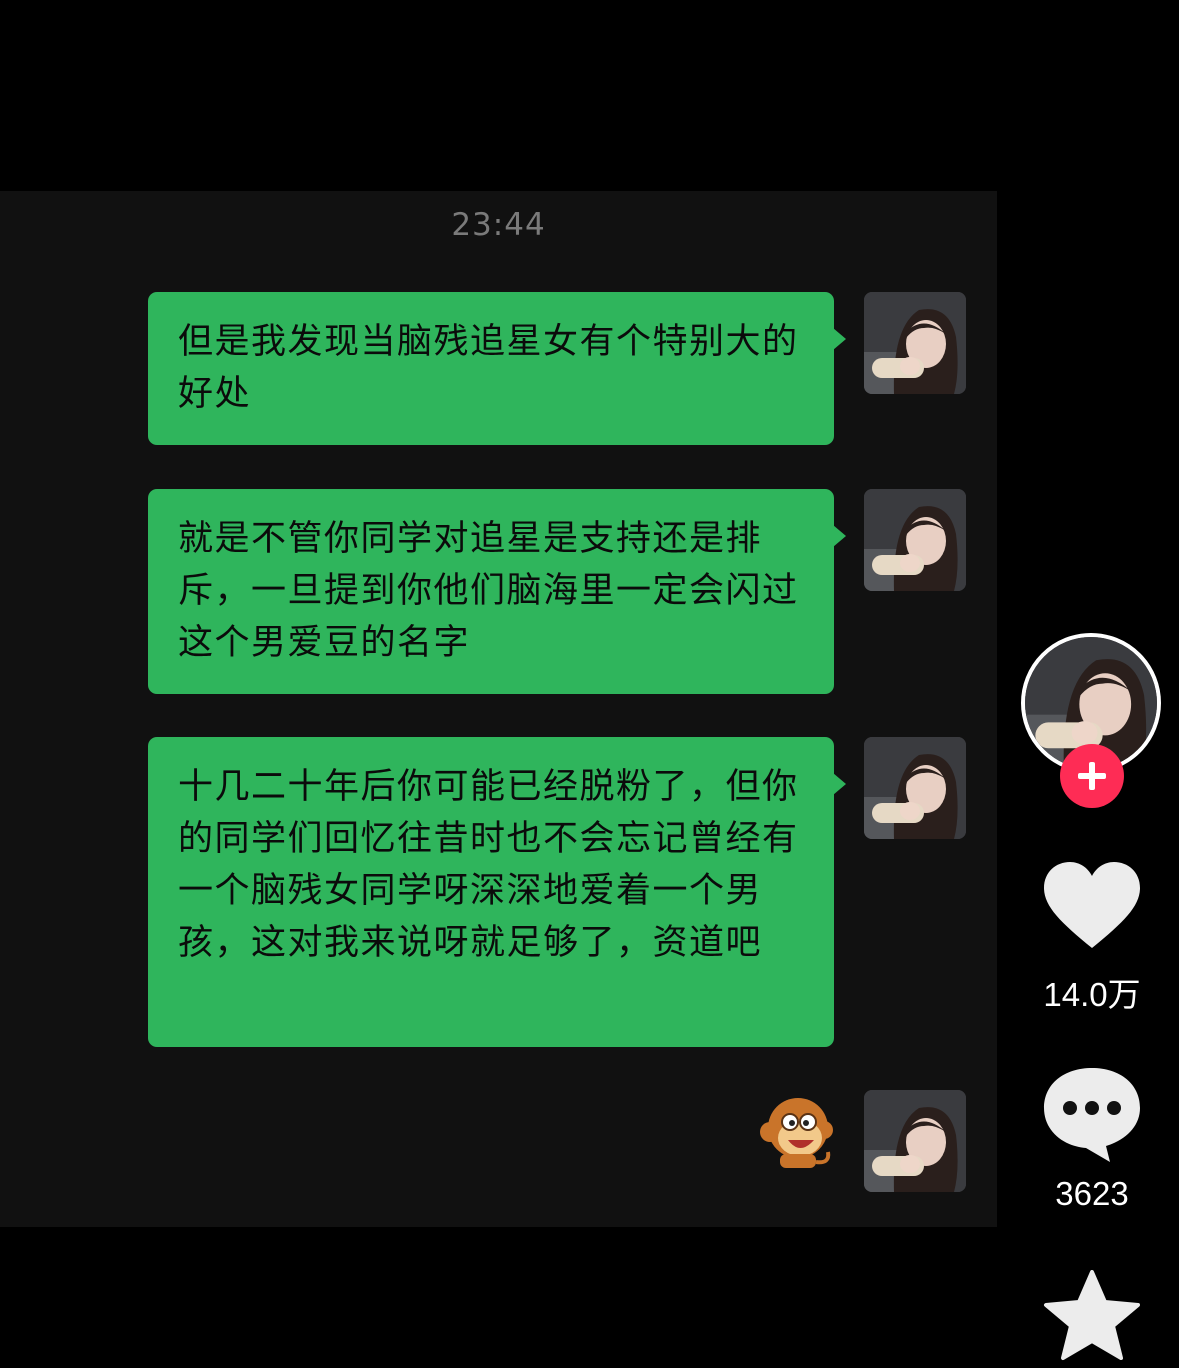 The height and width of the screenshot is (1368, 1179). Describe the element at coordinates (497, 368) in the screenshot. I see `message-bubble: 但是我发现当脑残追星女有个特别大的好处` at that location.